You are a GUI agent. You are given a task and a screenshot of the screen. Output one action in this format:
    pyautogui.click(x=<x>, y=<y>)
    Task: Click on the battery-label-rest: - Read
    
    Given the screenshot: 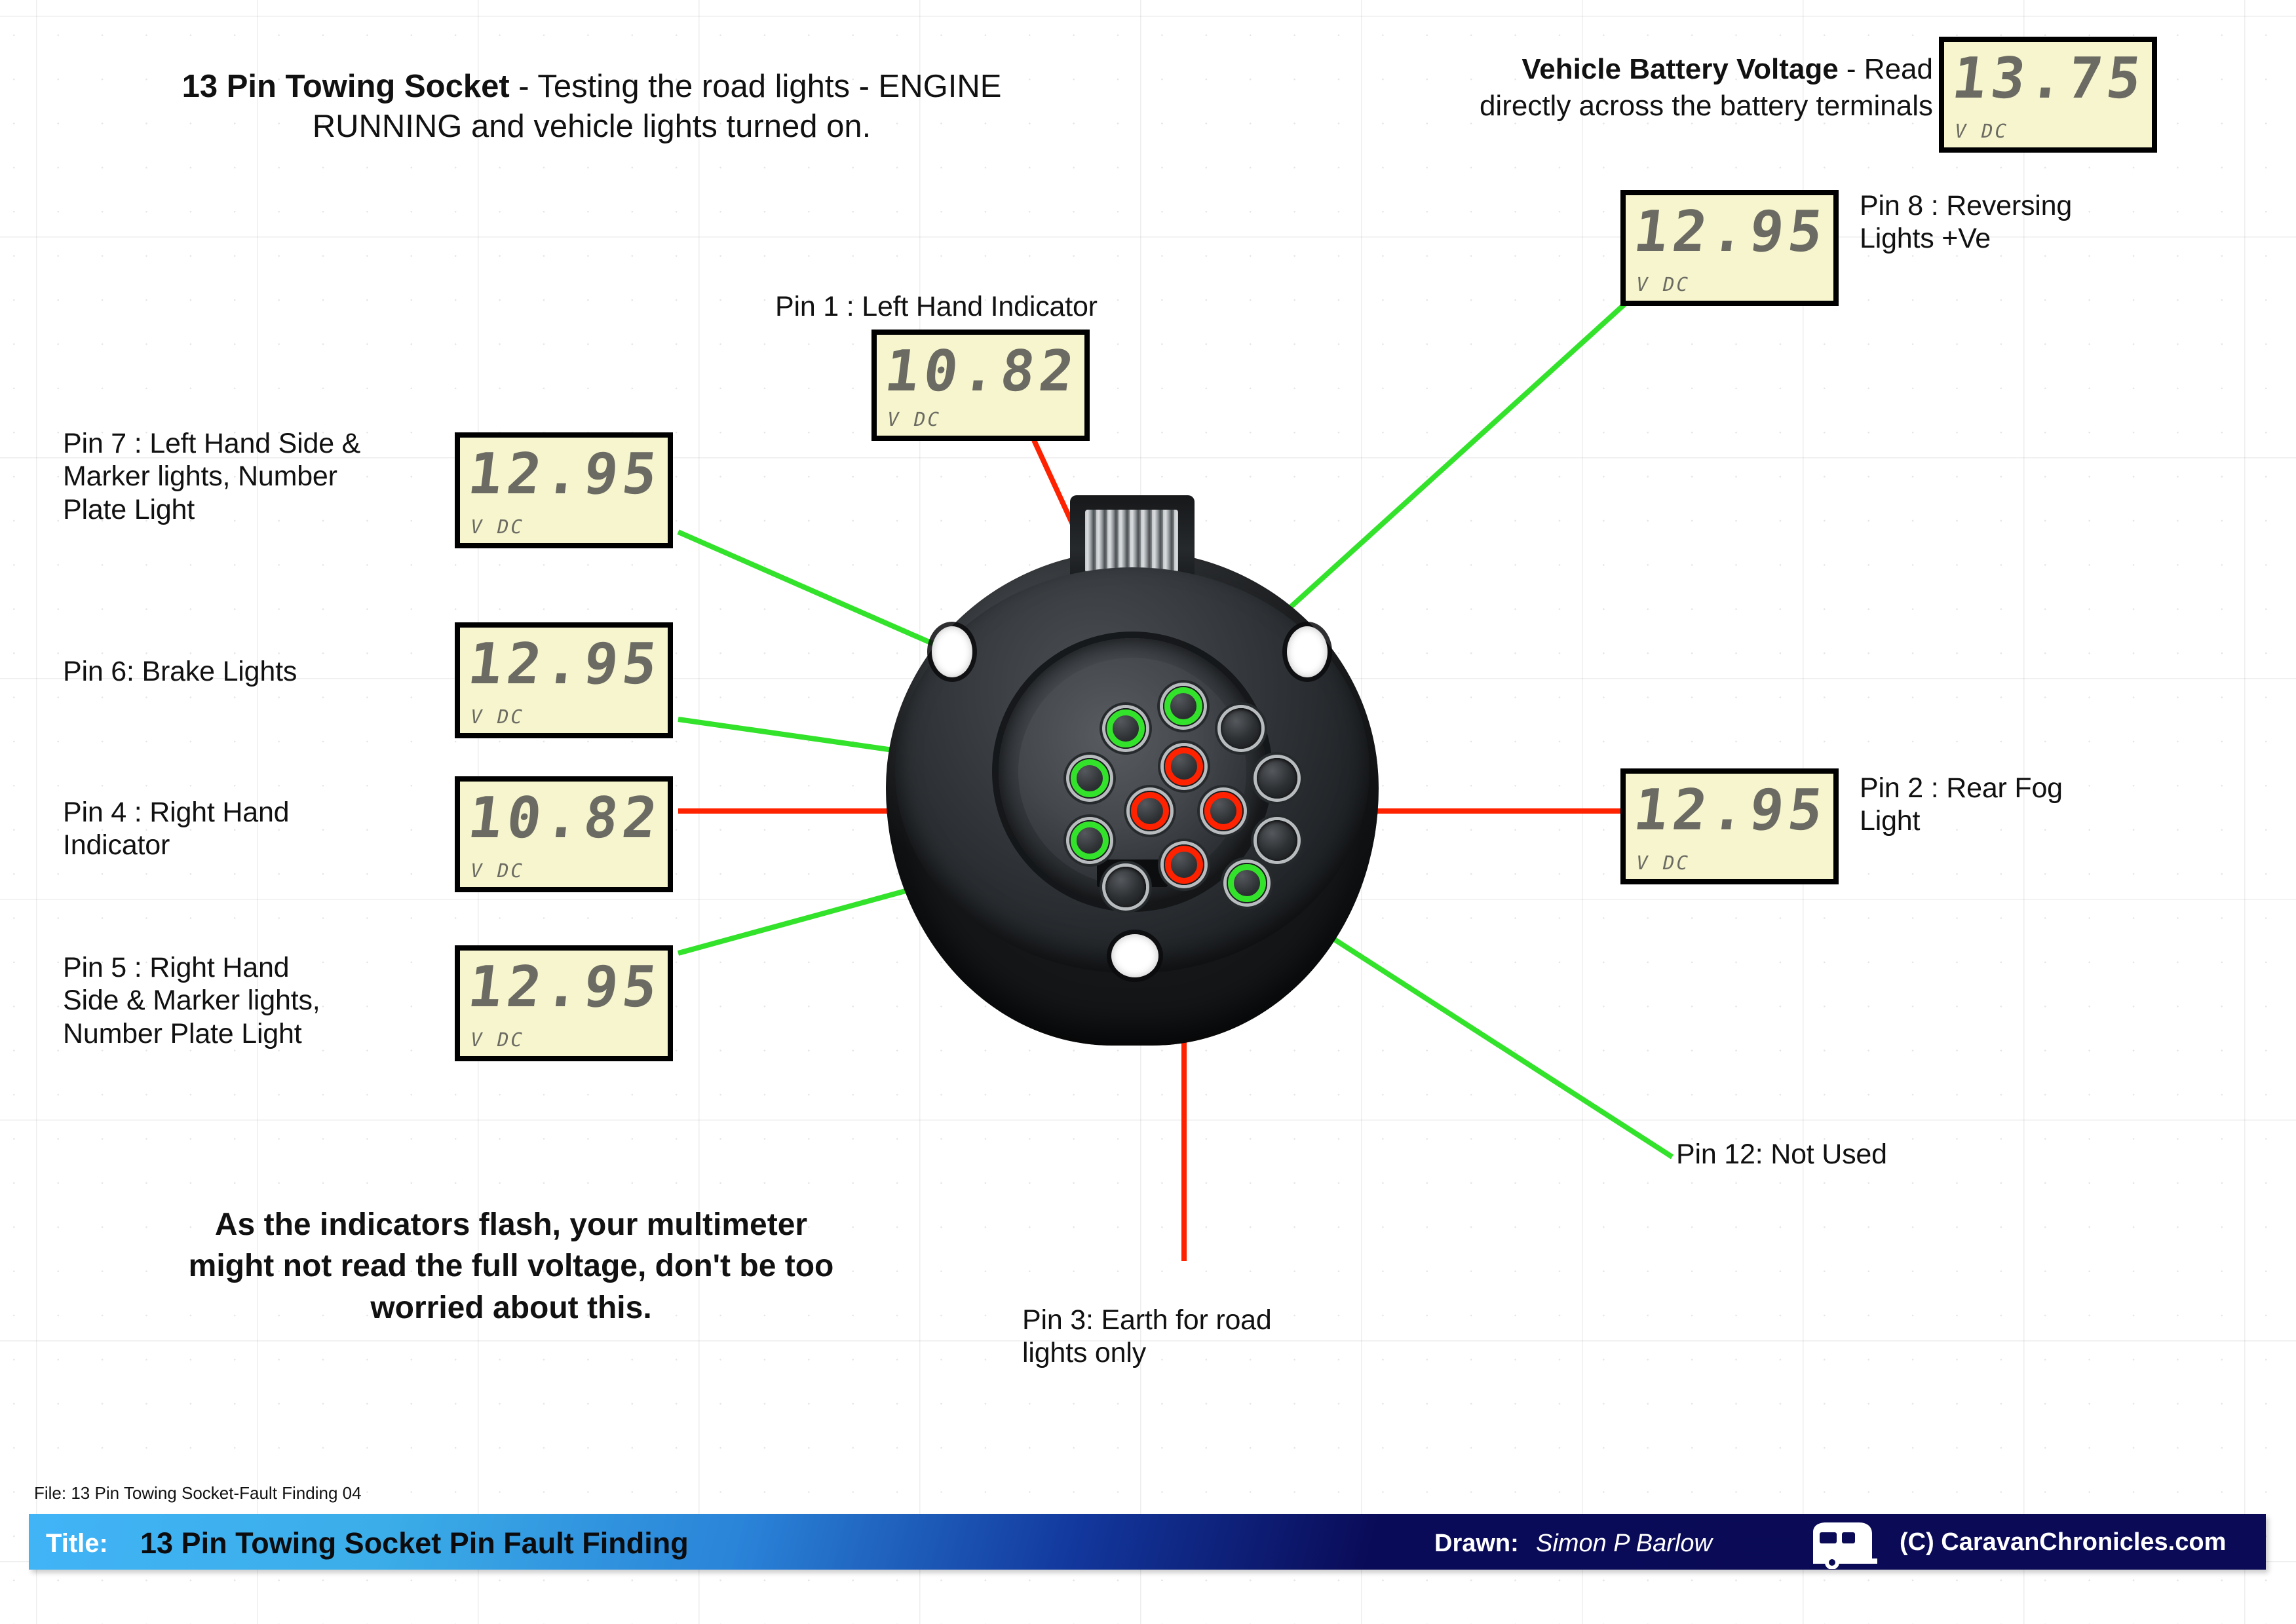 What is the action you would take?
    pyautogui.click(x=1885, y=69)
    